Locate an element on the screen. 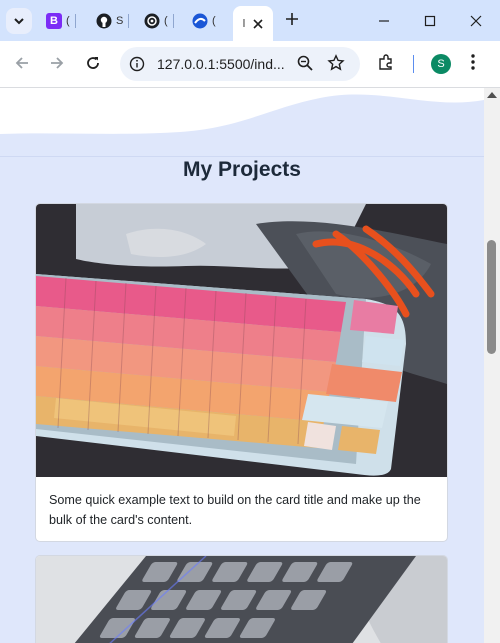 This screenshot has width=500, height=643. maximize-icon is located at coordinates (430, 21).